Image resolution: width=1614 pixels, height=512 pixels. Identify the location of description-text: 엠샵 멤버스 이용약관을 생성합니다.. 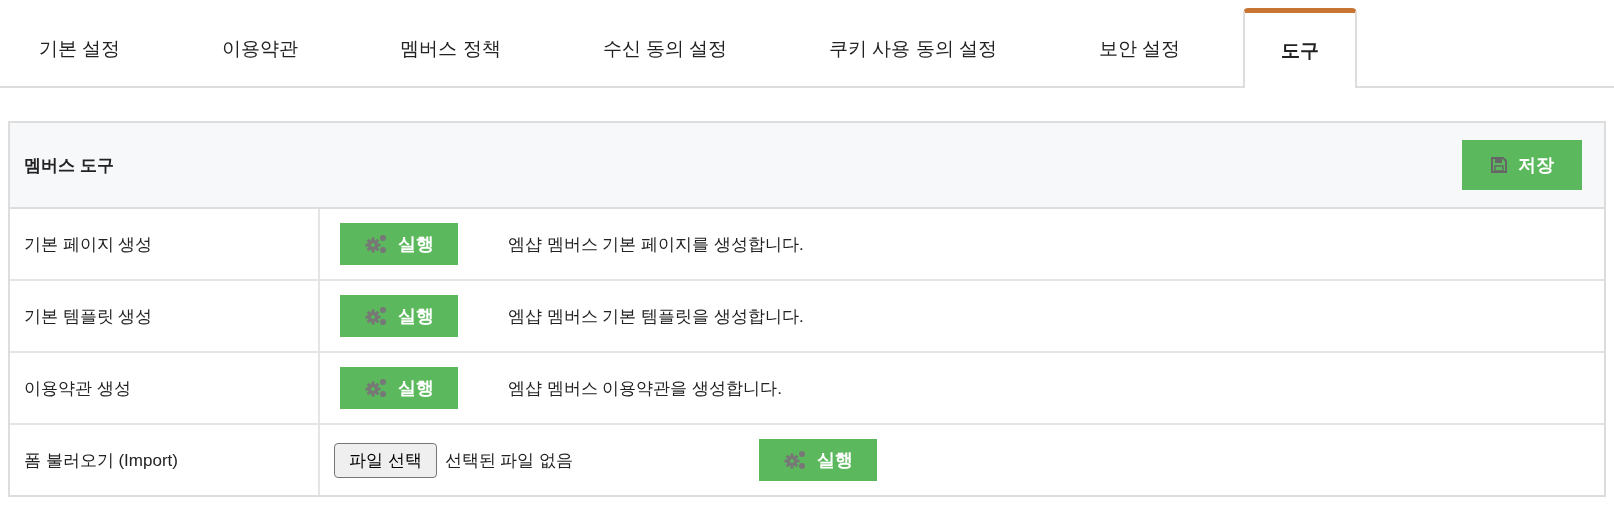
(645, 388).